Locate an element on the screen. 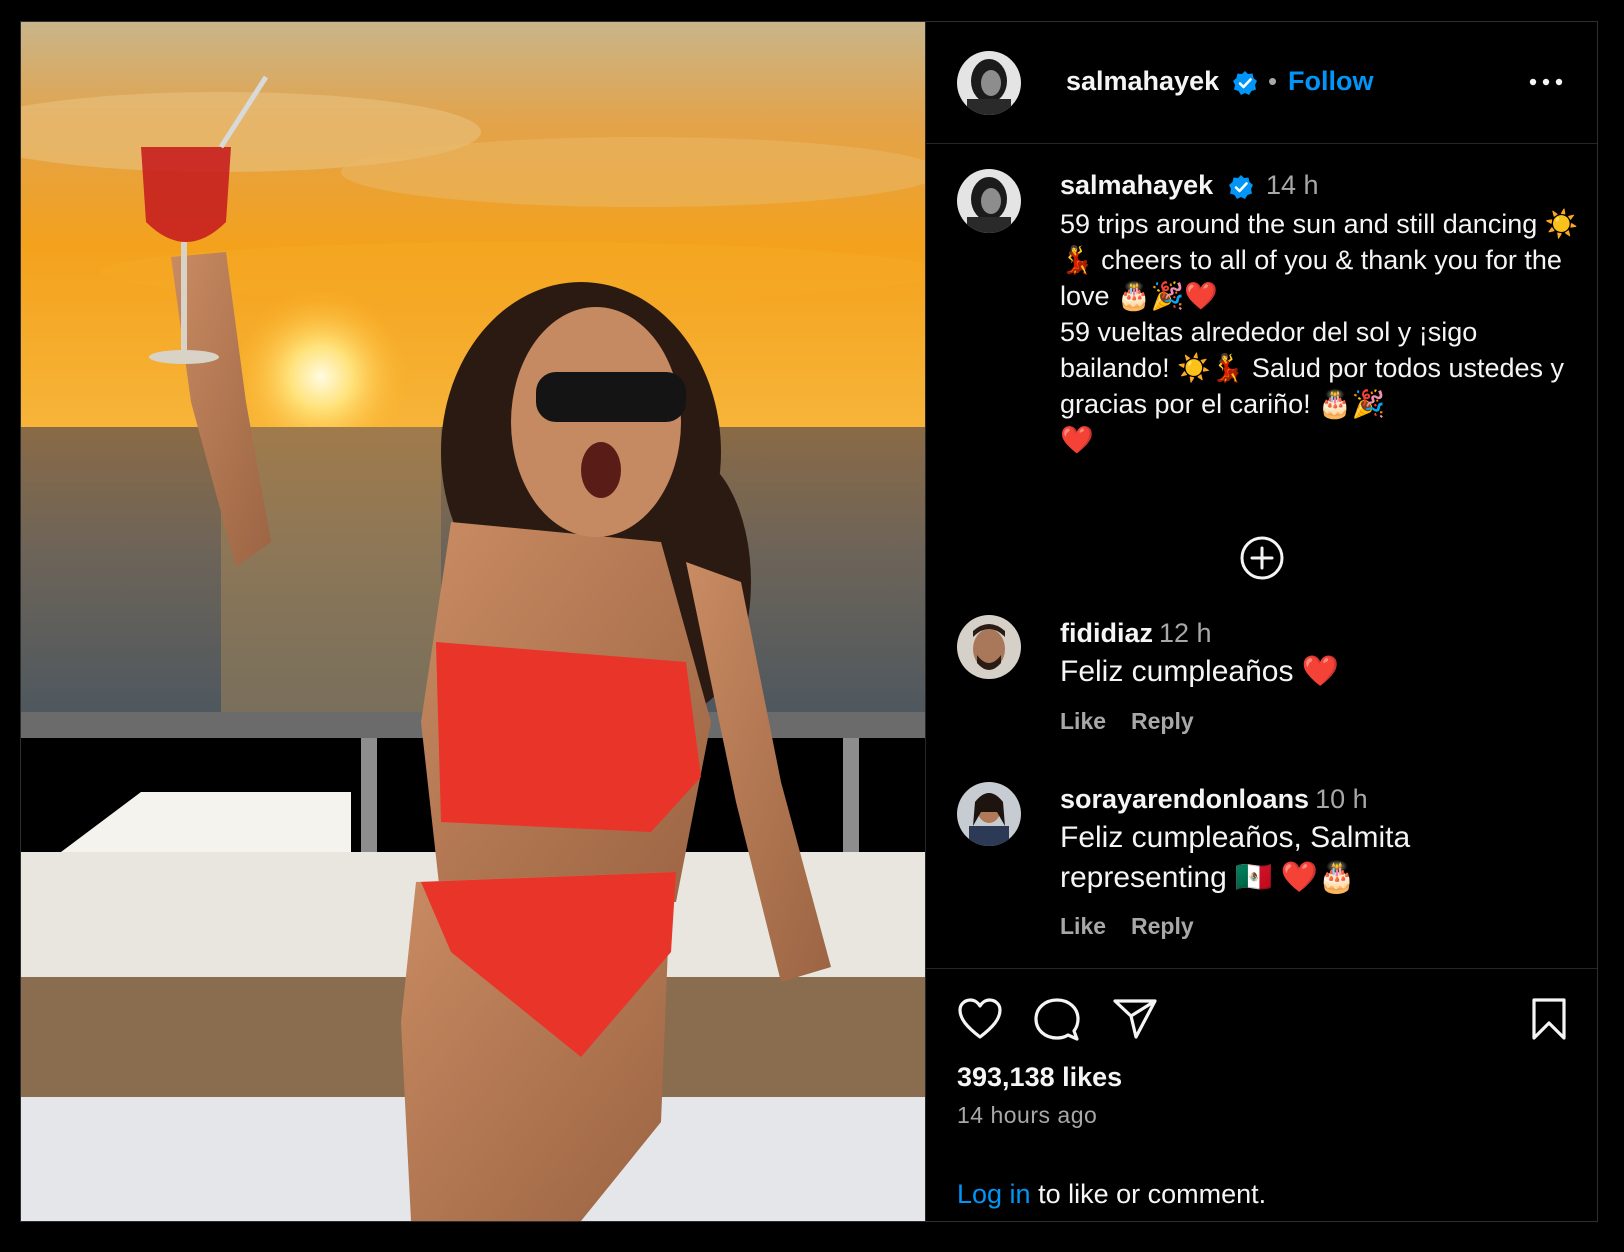 Image resolution: width=1624 pixels, height=1252 pixels. bookmark-icon is located at coordinates (1549, 1019).